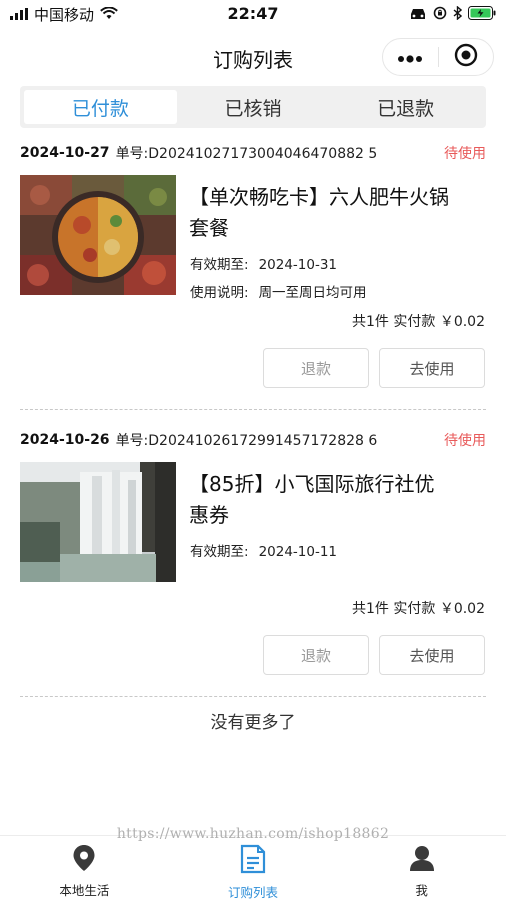  What do you see at coordinates (298, 265) in the screenshot?
I see `valid-until-date: 2024-10-31` at bounding box center [298, 265].